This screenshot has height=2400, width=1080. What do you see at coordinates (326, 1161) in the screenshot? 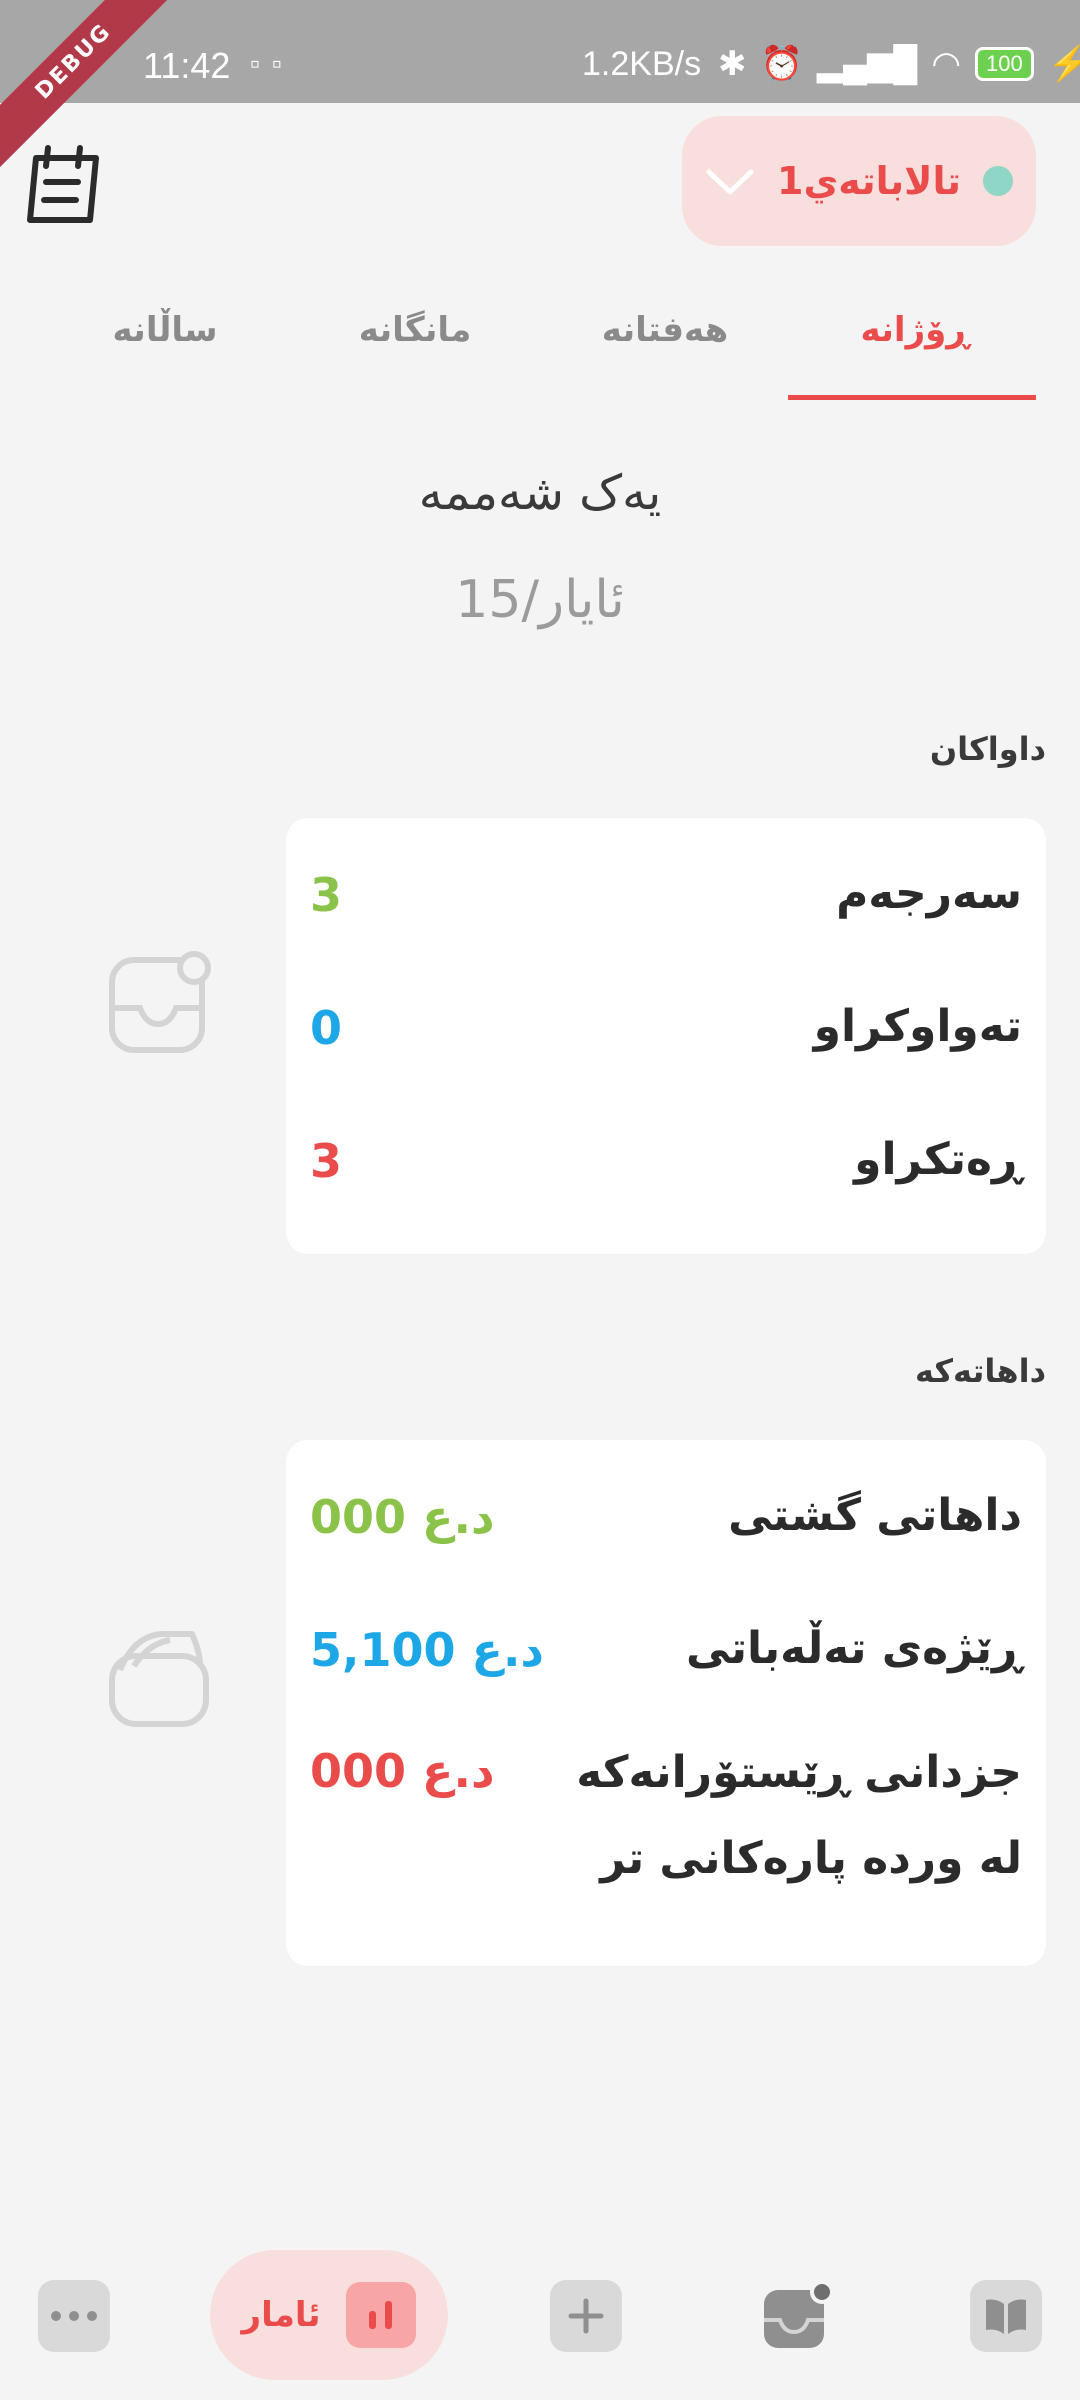
I see `orders-rejected-value: 3` at bounding box center [326, 1161].